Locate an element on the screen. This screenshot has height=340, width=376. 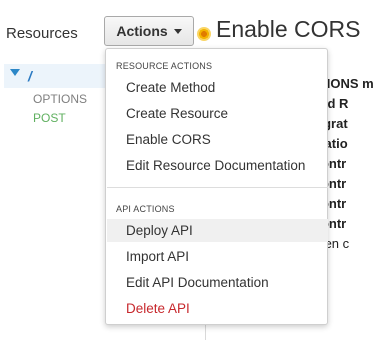
menu-item-create-method: Create Method is located at coordinates (217, 87).